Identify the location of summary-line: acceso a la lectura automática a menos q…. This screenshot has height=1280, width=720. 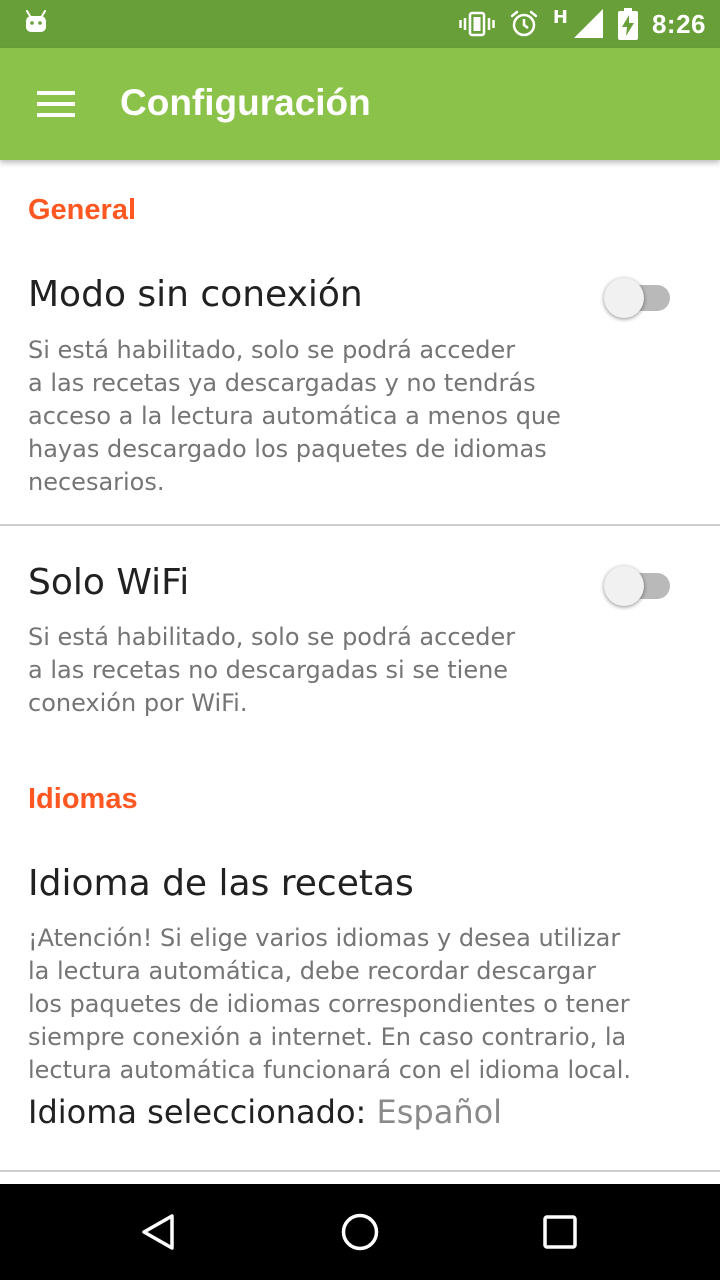
(294, 416).